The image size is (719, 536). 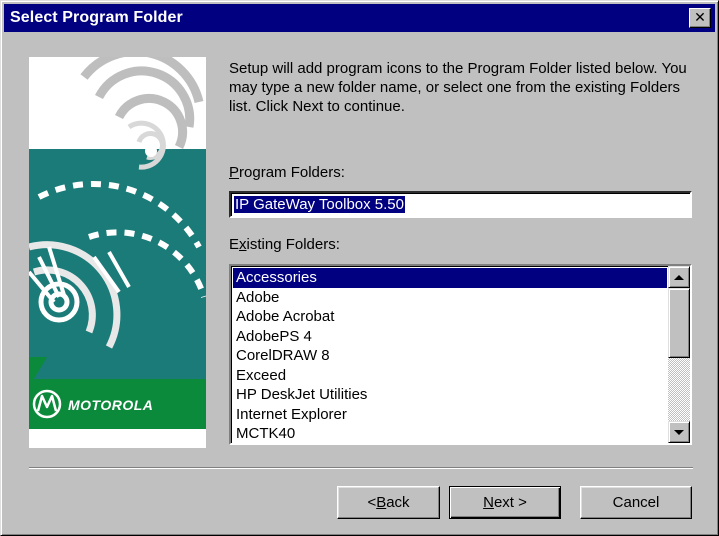 I want to click on motorola-logo-text: MOTOROLA, so click(x=110, y=405).